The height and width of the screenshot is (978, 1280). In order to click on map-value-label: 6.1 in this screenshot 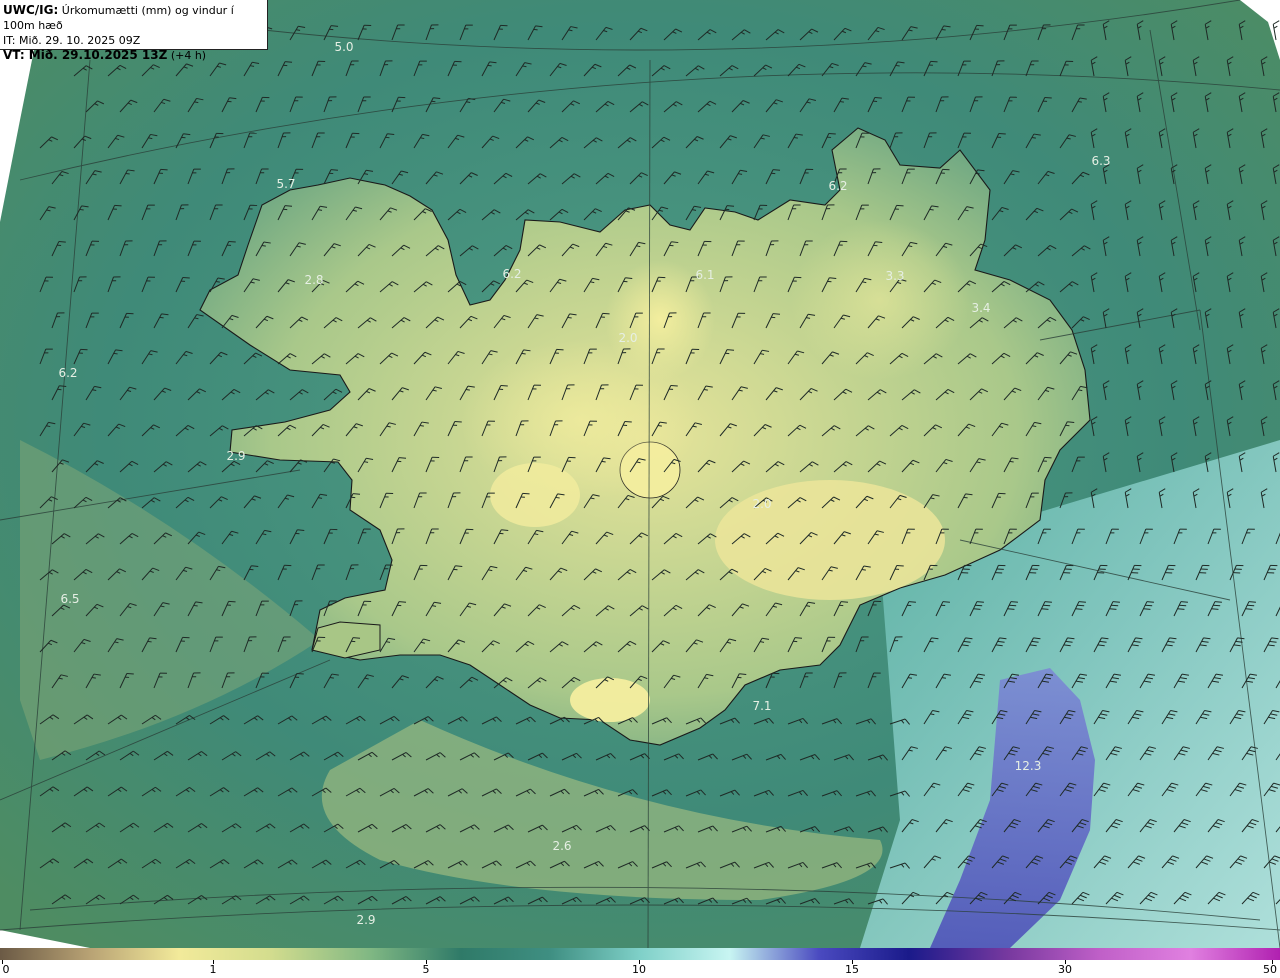, I will do `click(704, 275)`.